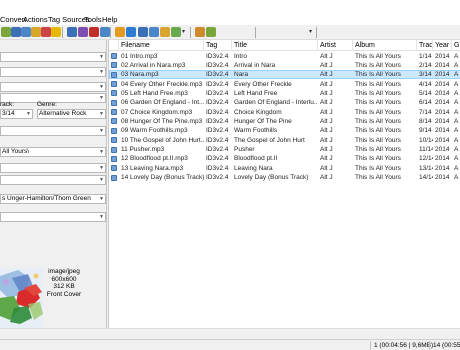 The image size is (460, 350). I want to click on tag-field-2: ▼, so click(53, 72).